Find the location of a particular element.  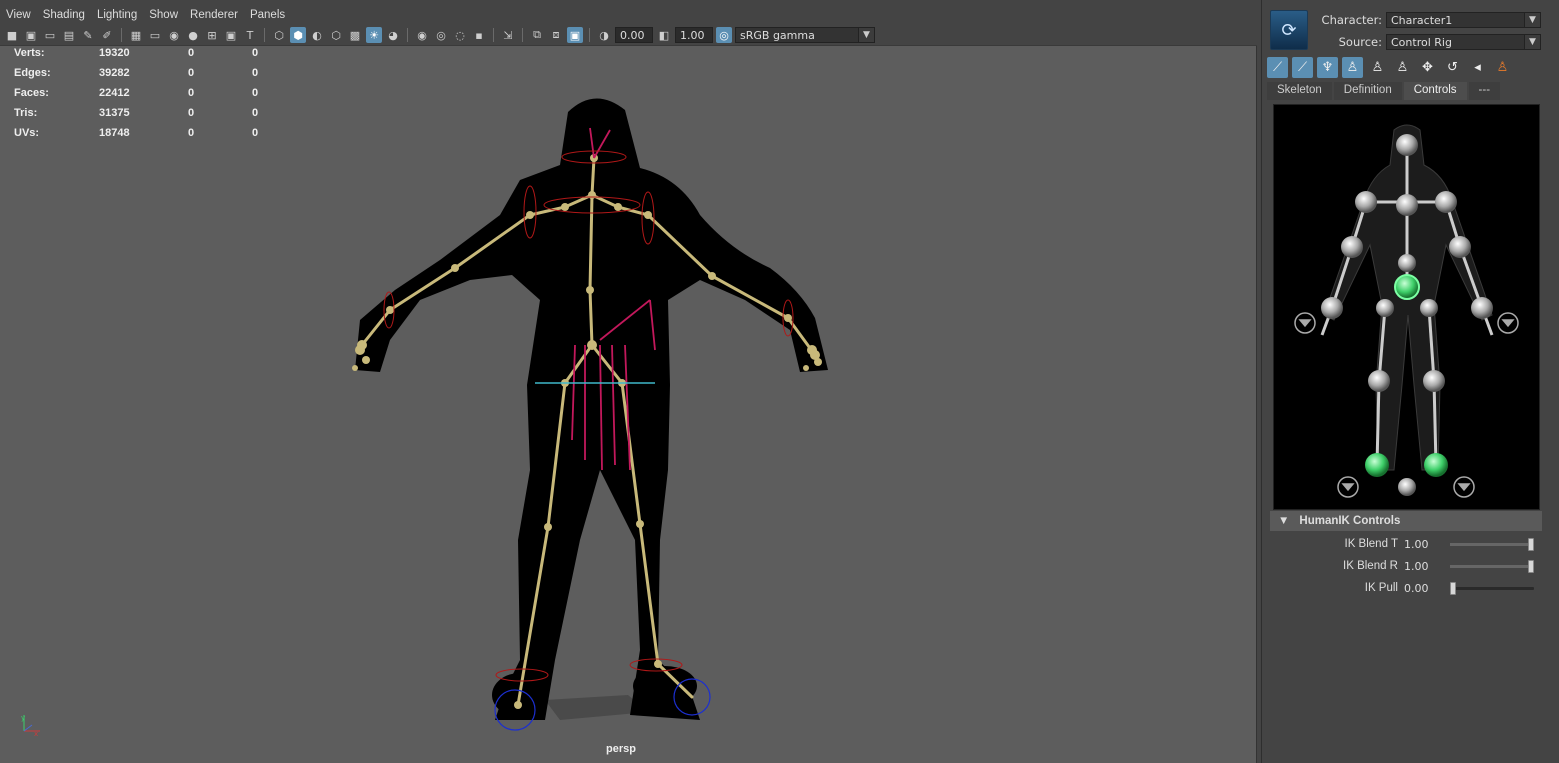

film-gate-icon: ▭ is located at coordinates (155, 35).